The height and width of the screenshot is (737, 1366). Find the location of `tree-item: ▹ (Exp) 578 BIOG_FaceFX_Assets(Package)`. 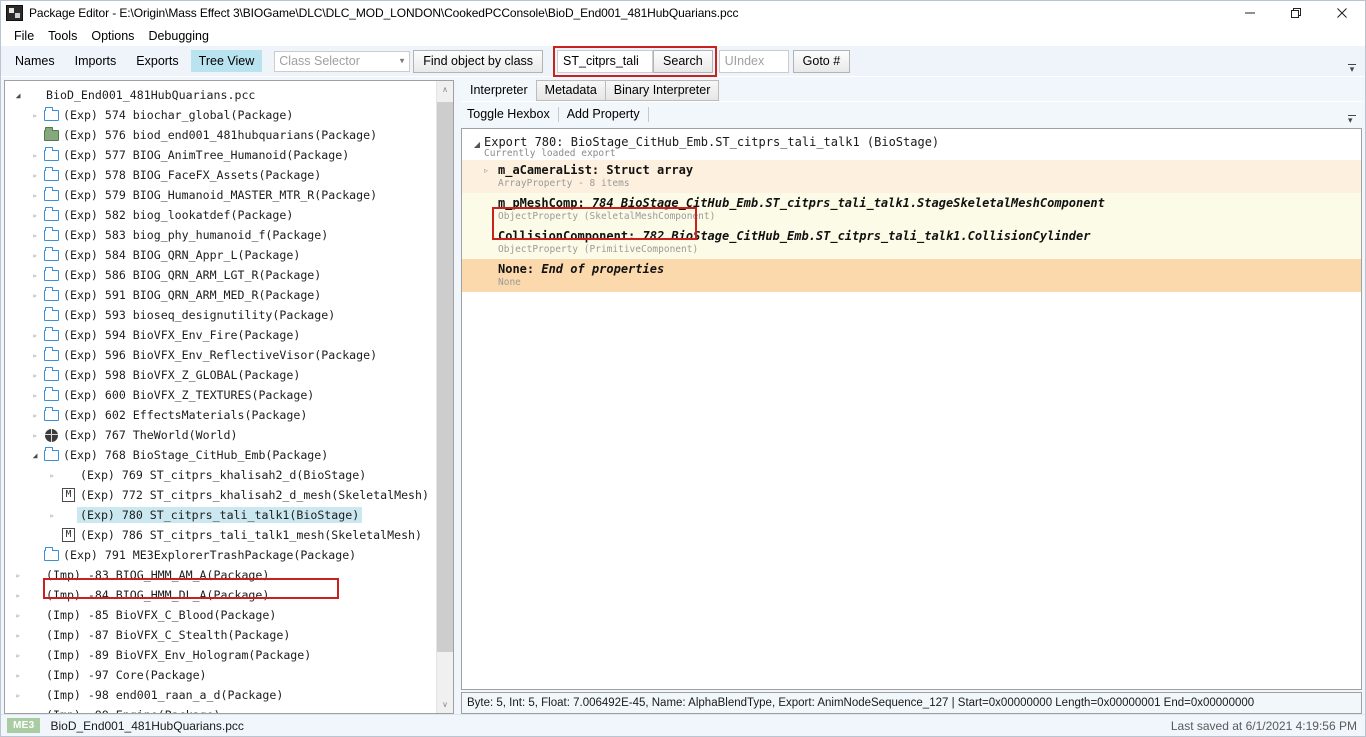

tree-item: ▹ (Exp) 578 BIOG_FaceFX_Assets(Package) is located at coordinates (220, 175).